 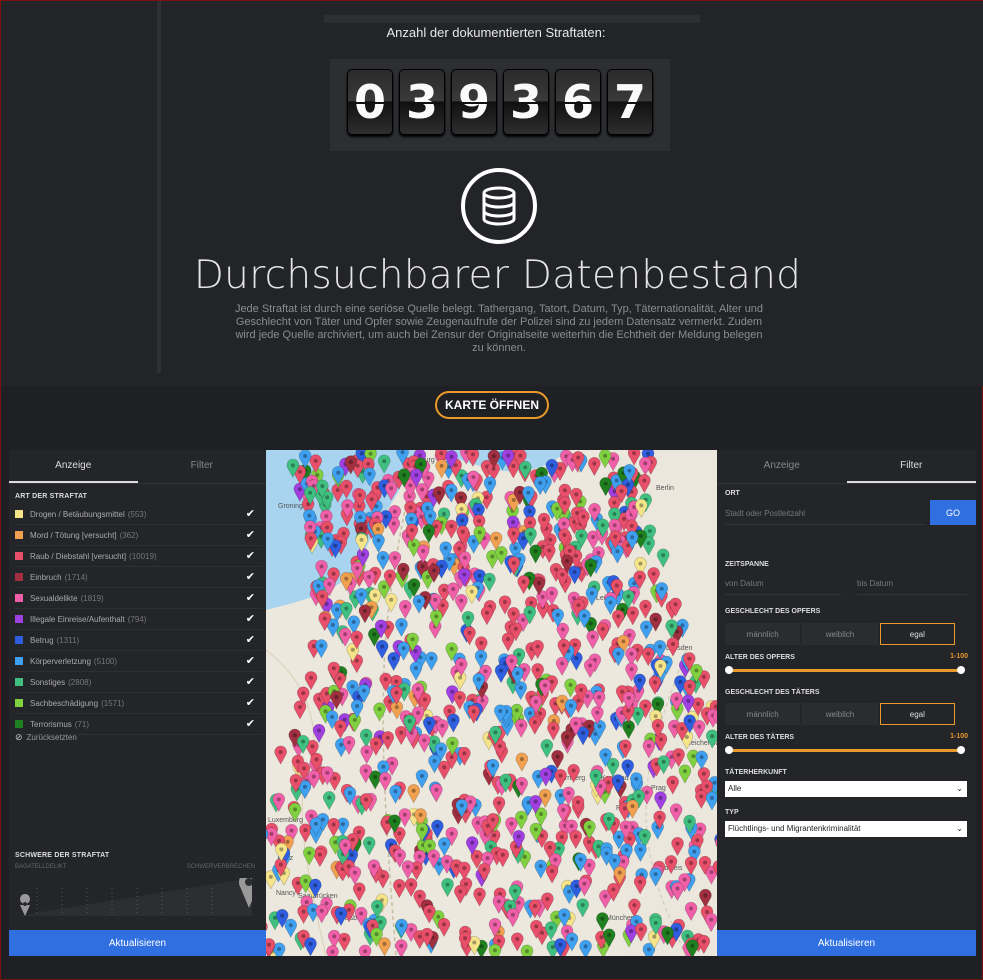 What do you see at coordinates (732, 493) in the screenshot?
I see `location-title: ORT` at bounding box center [732, 493].